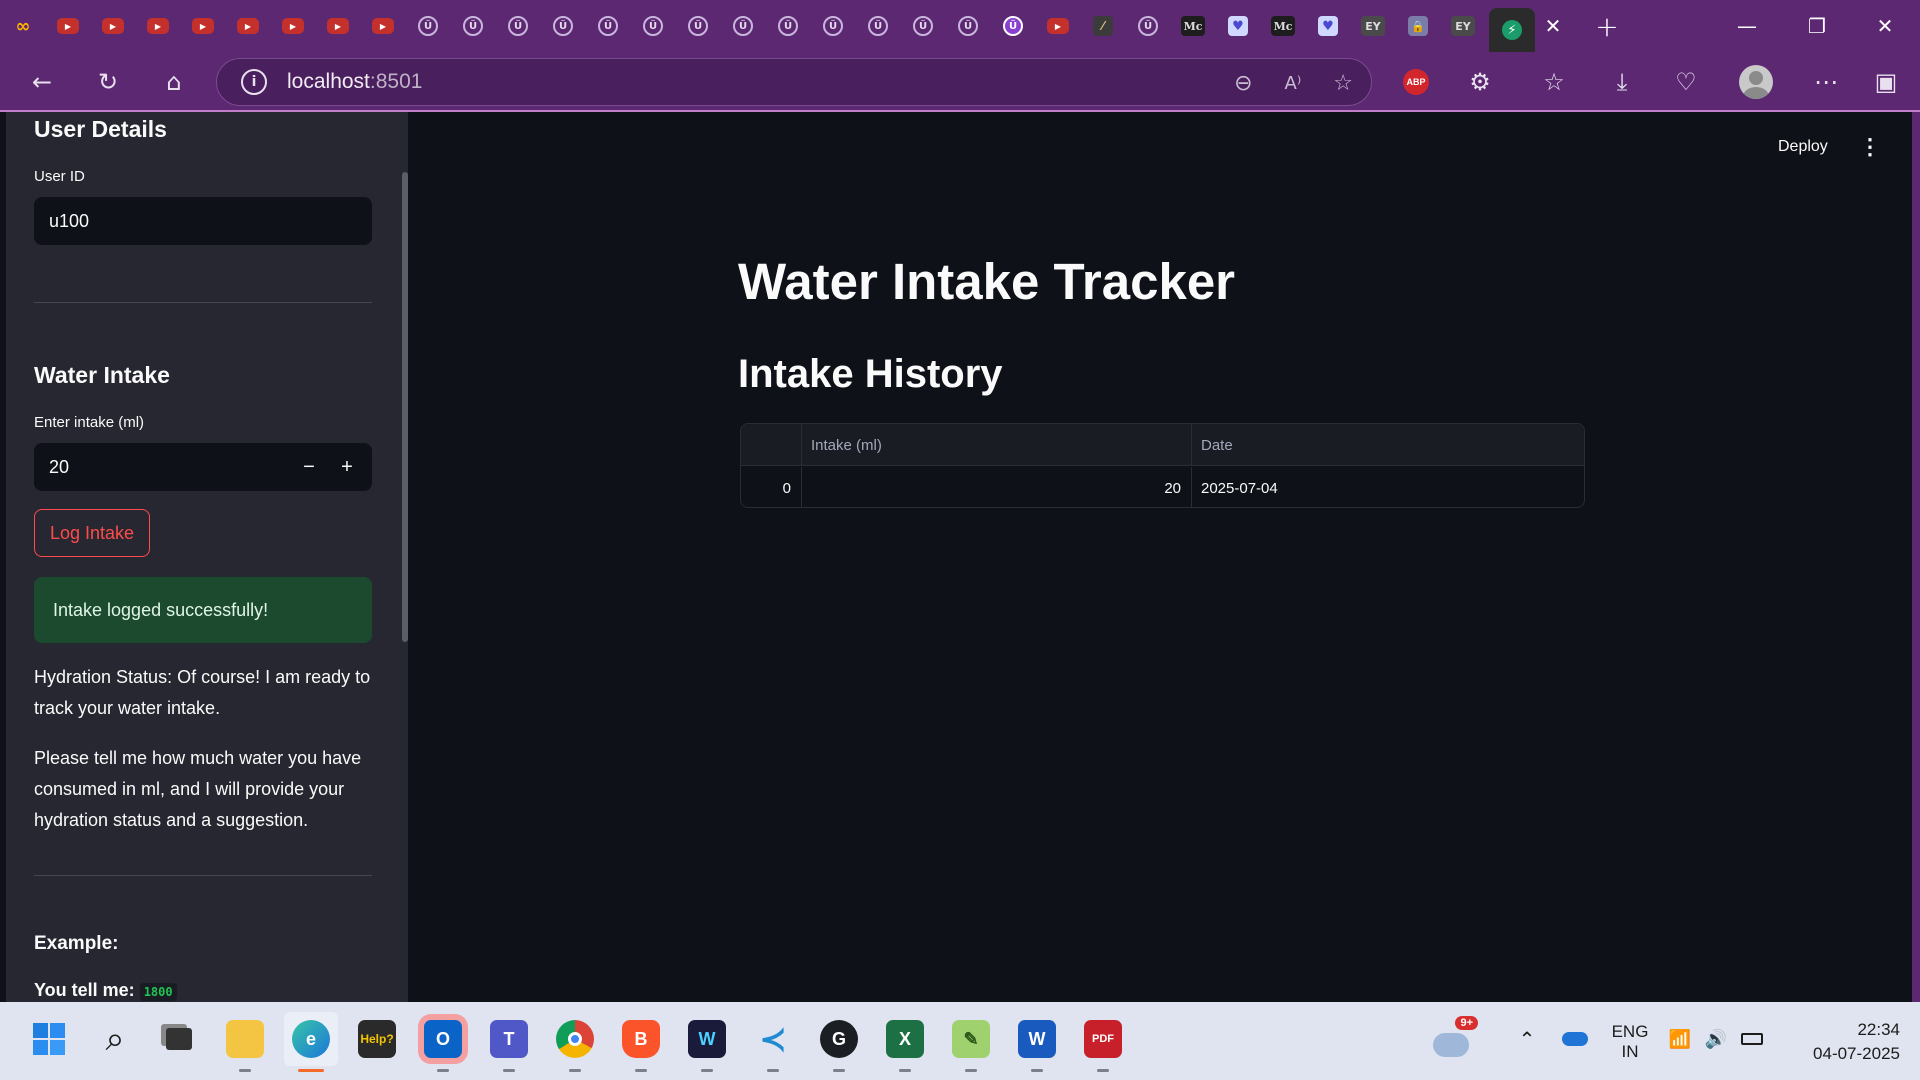 The width and height of the screenshot is (1920, 1080). What do you see at coordinates (509, 1042) in the screenshot?
I see `teams-icon: T` at bounding box center [509, 1042].